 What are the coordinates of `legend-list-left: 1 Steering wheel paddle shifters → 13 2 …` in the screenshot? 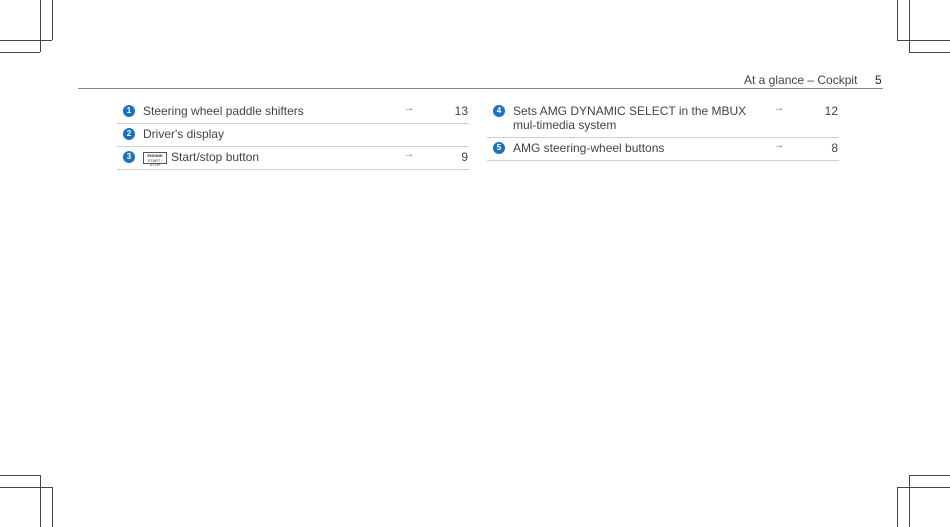 It's located at (293, 135).